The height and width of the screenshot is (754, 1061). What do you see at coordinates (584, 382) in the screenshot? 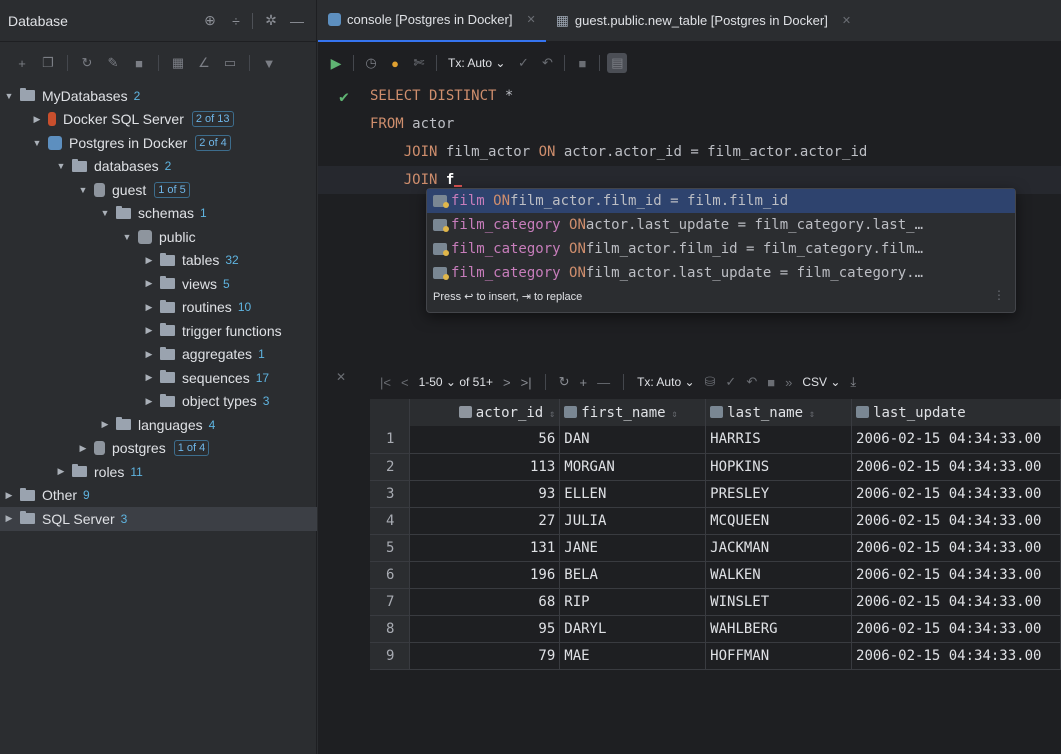
I see `add-row-icon: +` at bounding box center [584, 382].